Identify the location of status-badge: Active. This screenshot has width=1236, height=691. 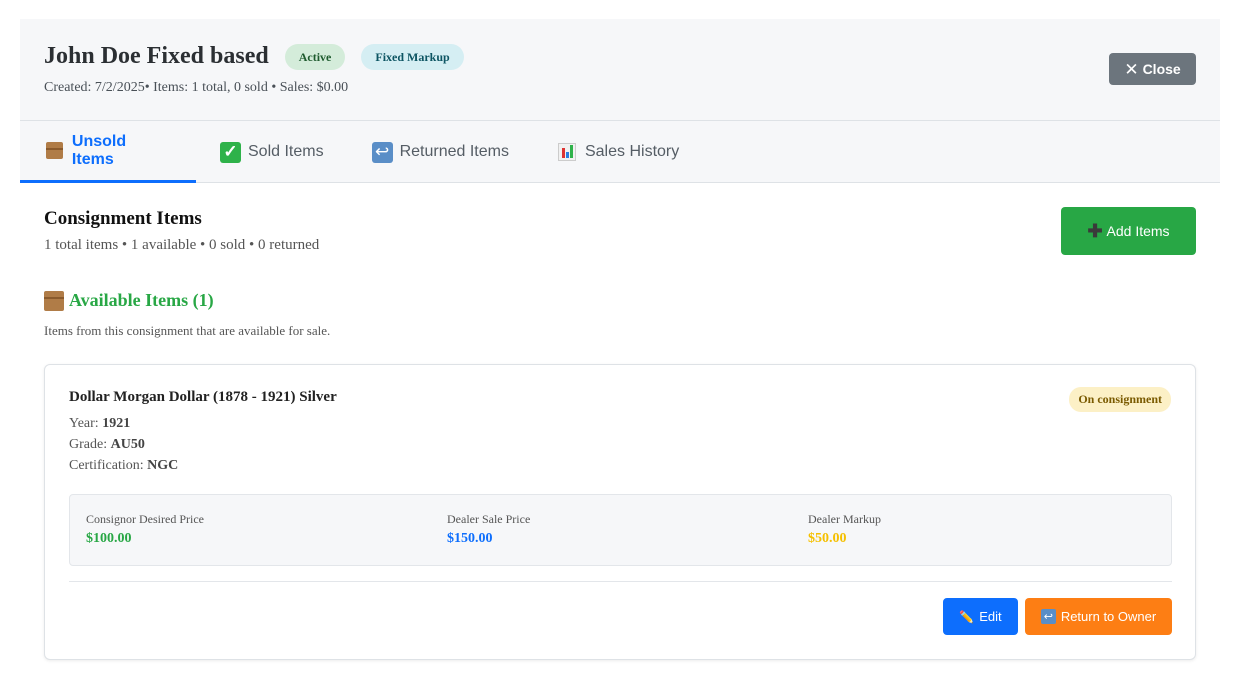
(315, 56).